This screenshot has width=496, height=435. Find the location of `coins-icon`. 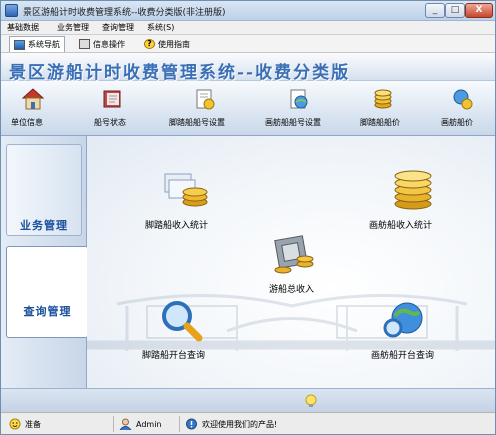

coins-icon is located at coordinates (383, 99).